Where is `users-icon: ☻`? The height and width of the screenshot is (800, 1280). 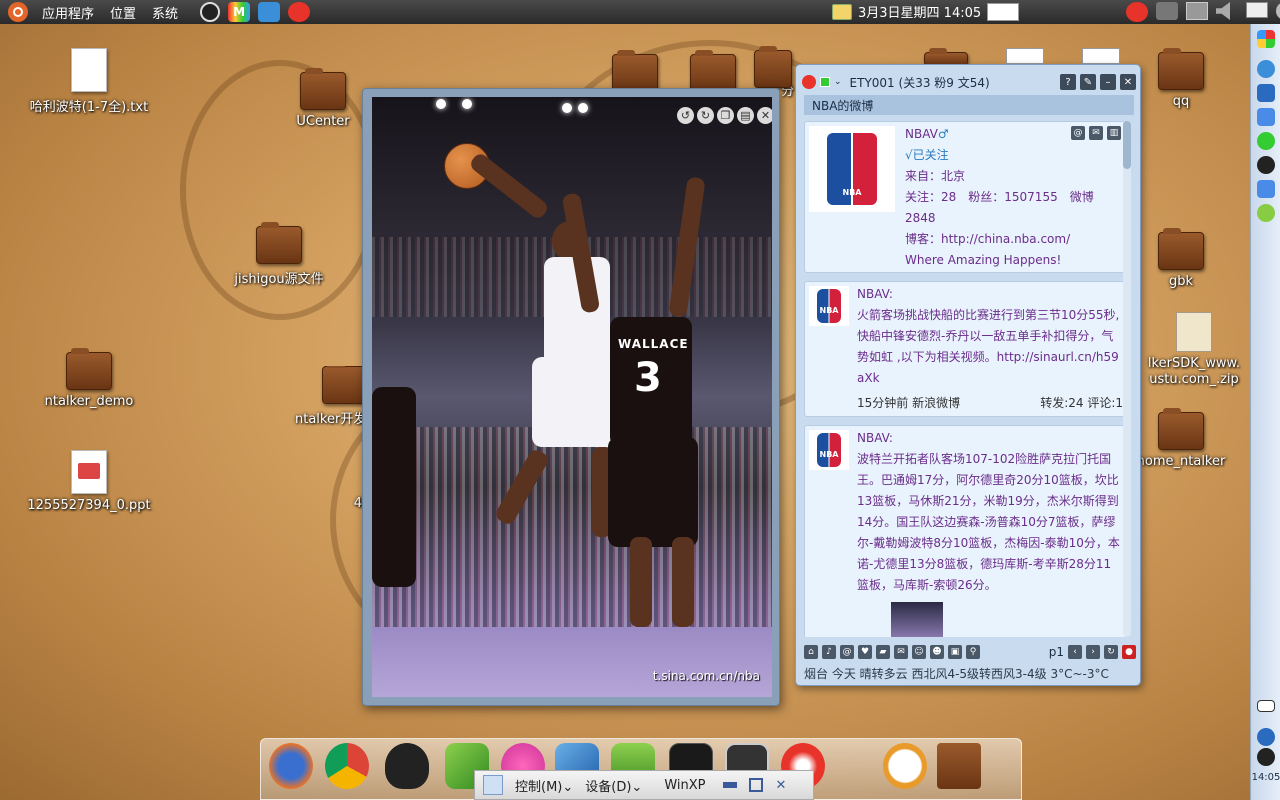 users-icon: ☻ is located at coordinates (937, 652).